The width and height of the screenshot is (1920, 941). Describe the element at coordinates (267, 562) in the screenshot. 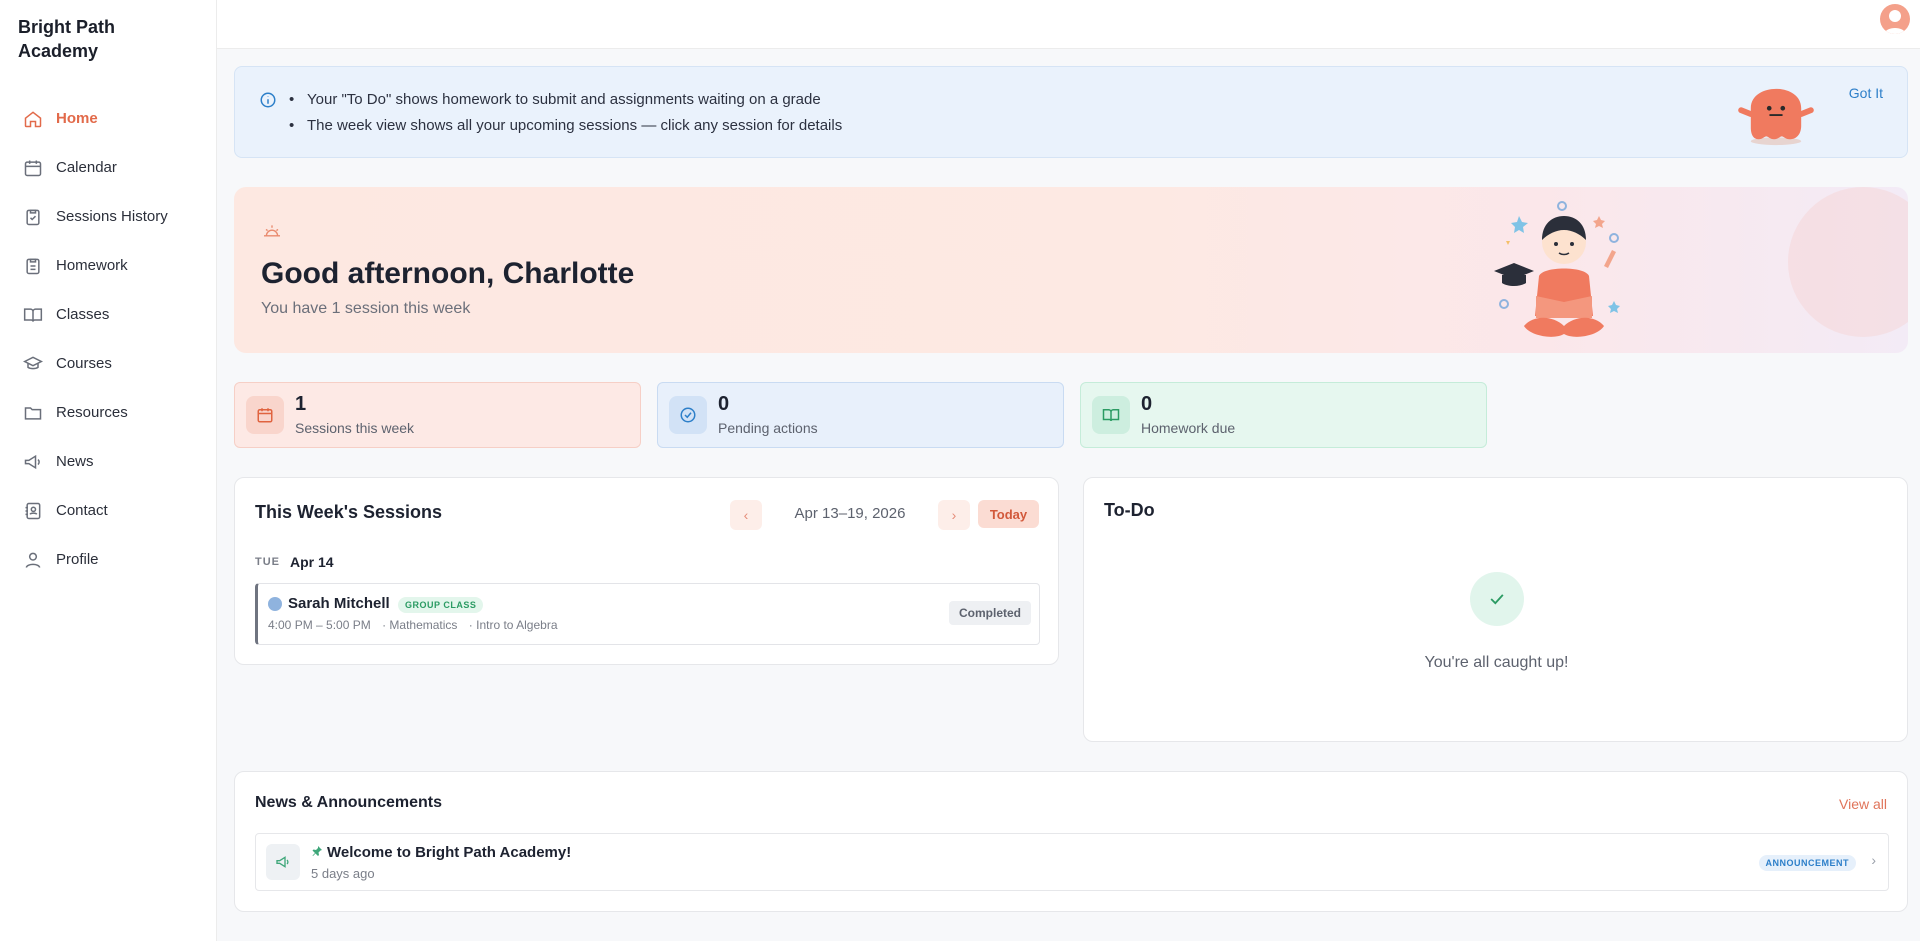

I see `day-of-week: TUE` at that location.